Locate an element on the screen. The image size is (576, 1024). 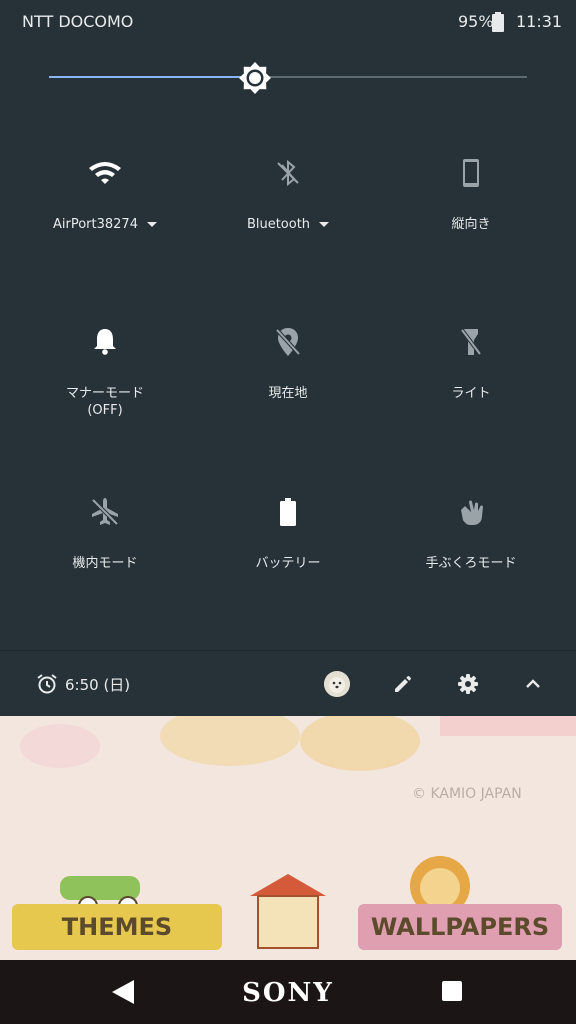
tile-label-text: 現在地 is located at coordinates (288, 393).